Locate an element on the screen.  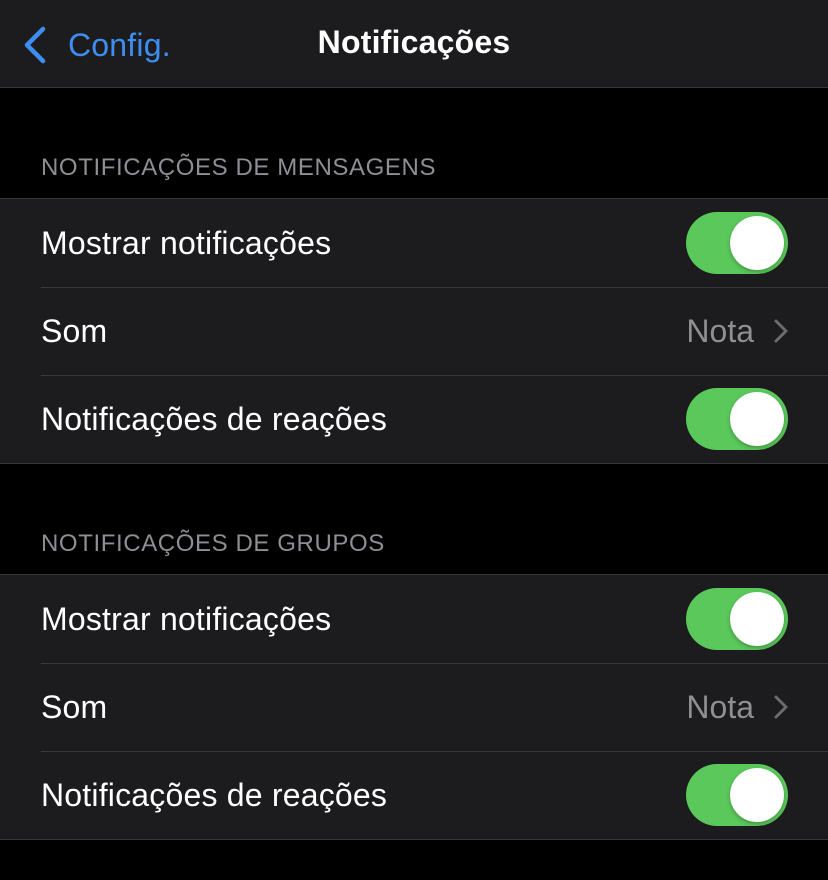
navigation-bar: Config. Notificações is located at coordinates (414, 44).